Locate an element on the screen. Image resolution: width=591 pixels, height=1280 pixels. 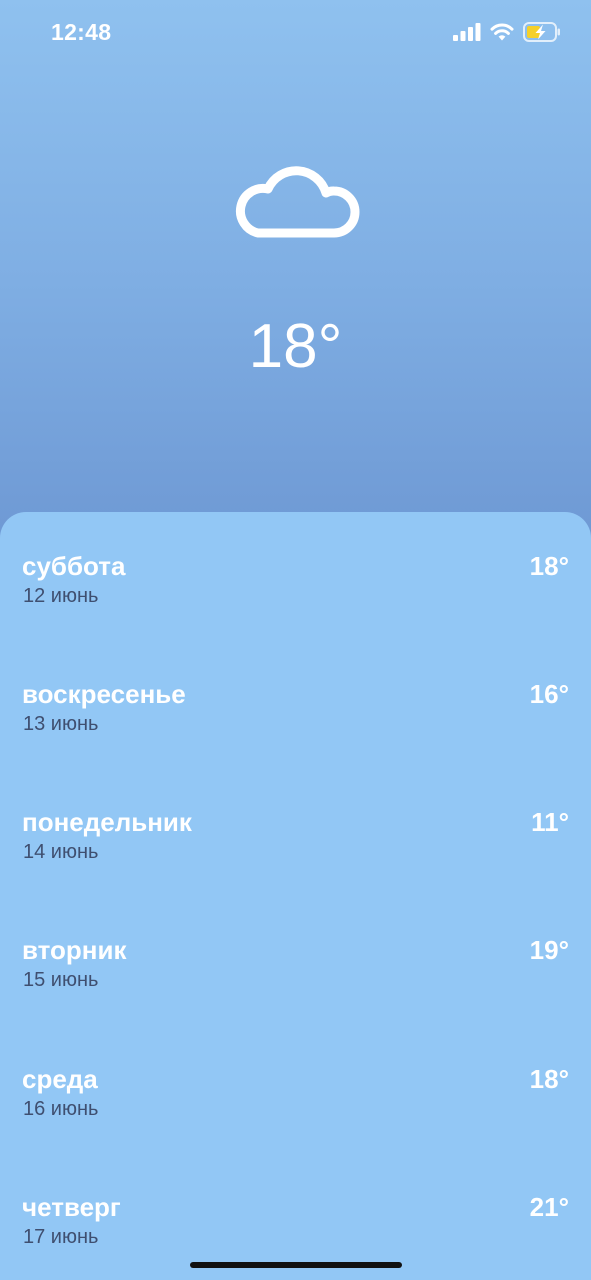
current-temperature: 18° is located at coordinates (295, 346).